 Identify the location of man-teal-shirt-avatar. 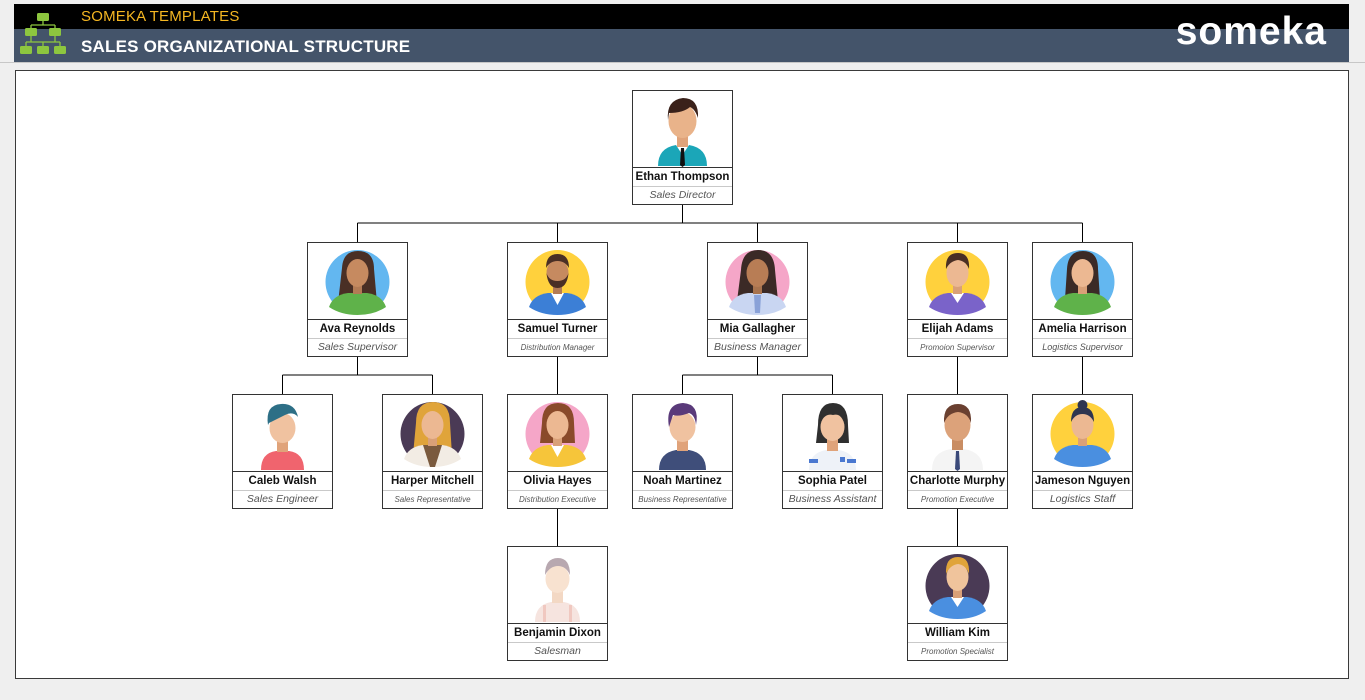
(682, 132).